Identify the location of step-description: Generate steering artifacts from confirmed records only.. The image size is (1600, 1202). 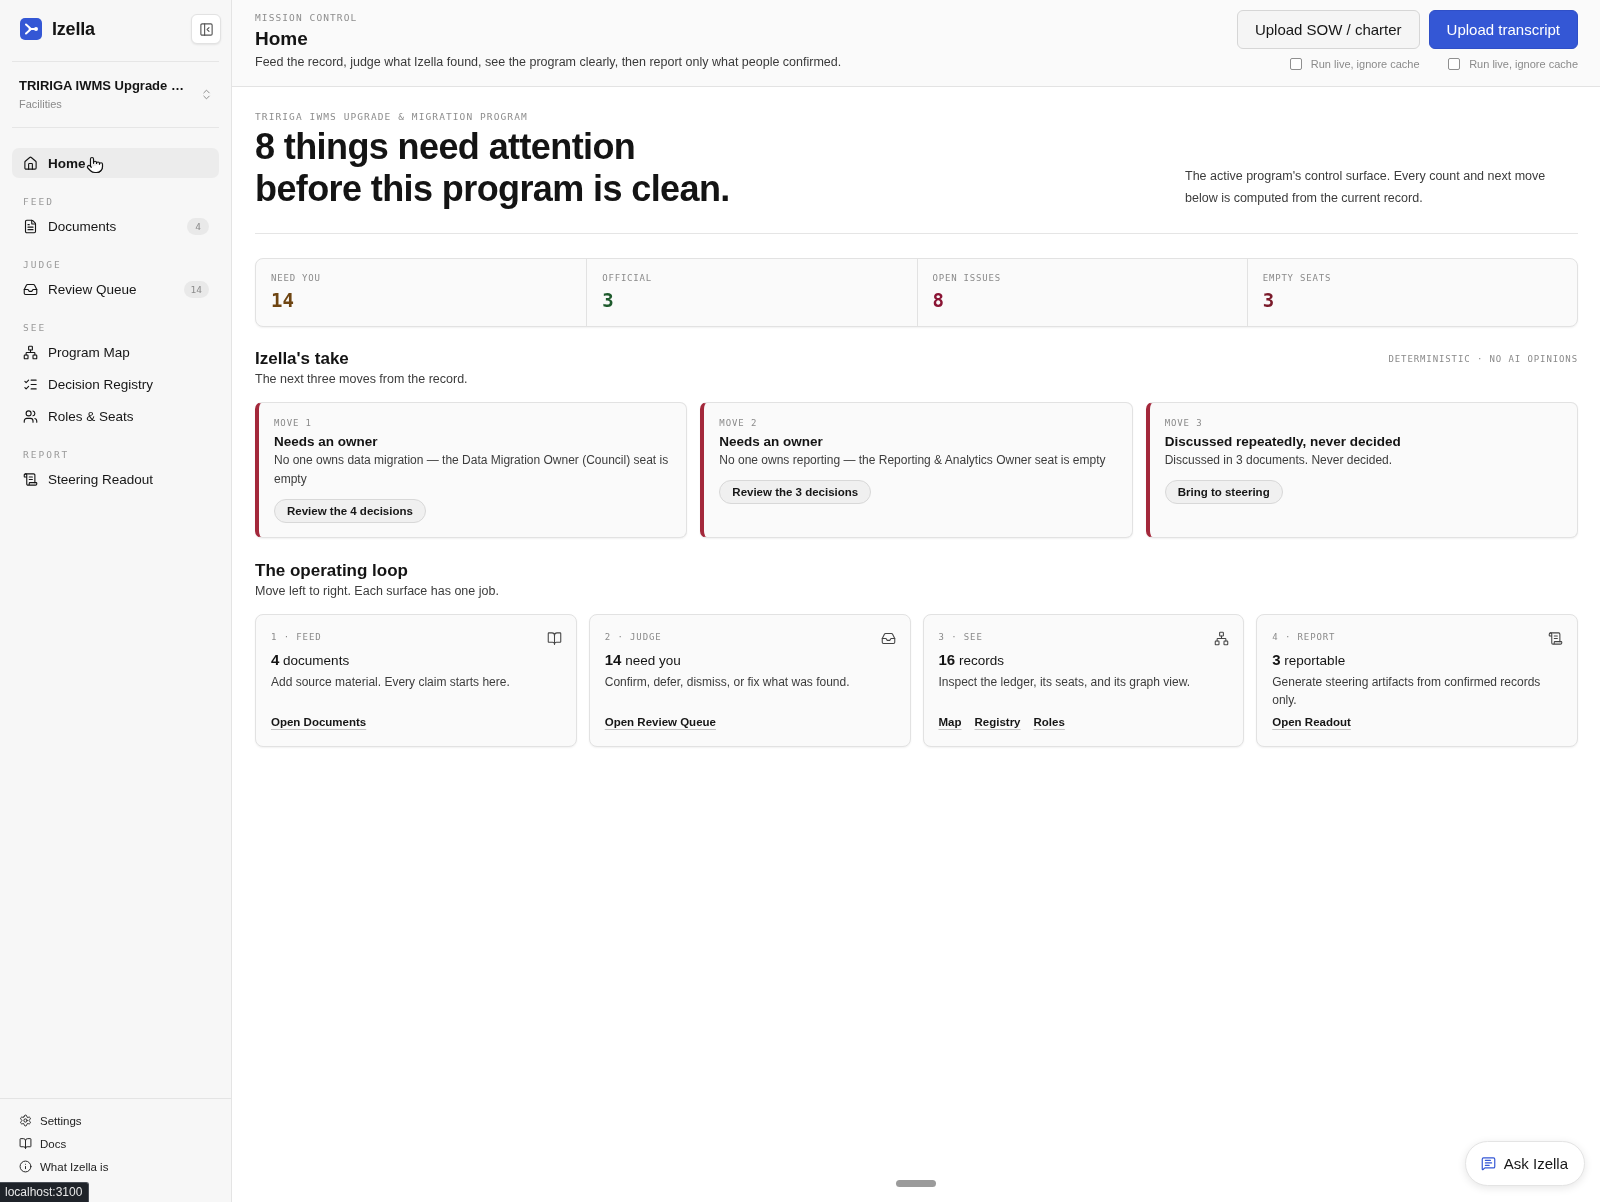
(1407, 691).